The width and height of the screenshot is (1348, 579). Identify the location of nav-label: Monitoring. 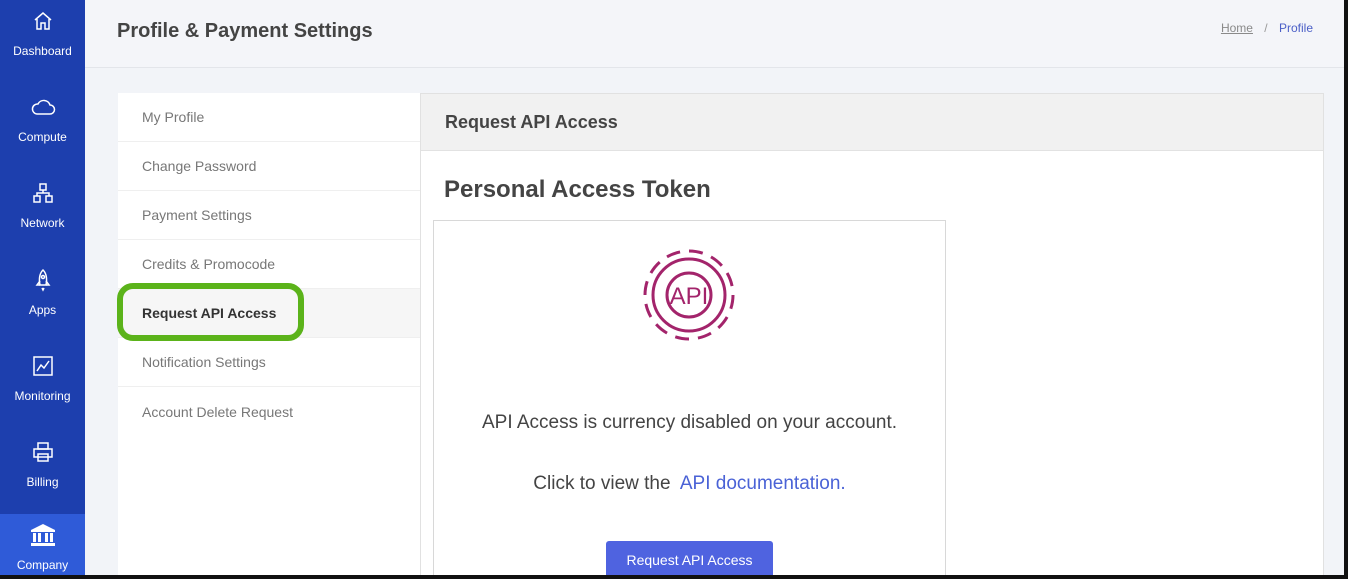
(42, 396).